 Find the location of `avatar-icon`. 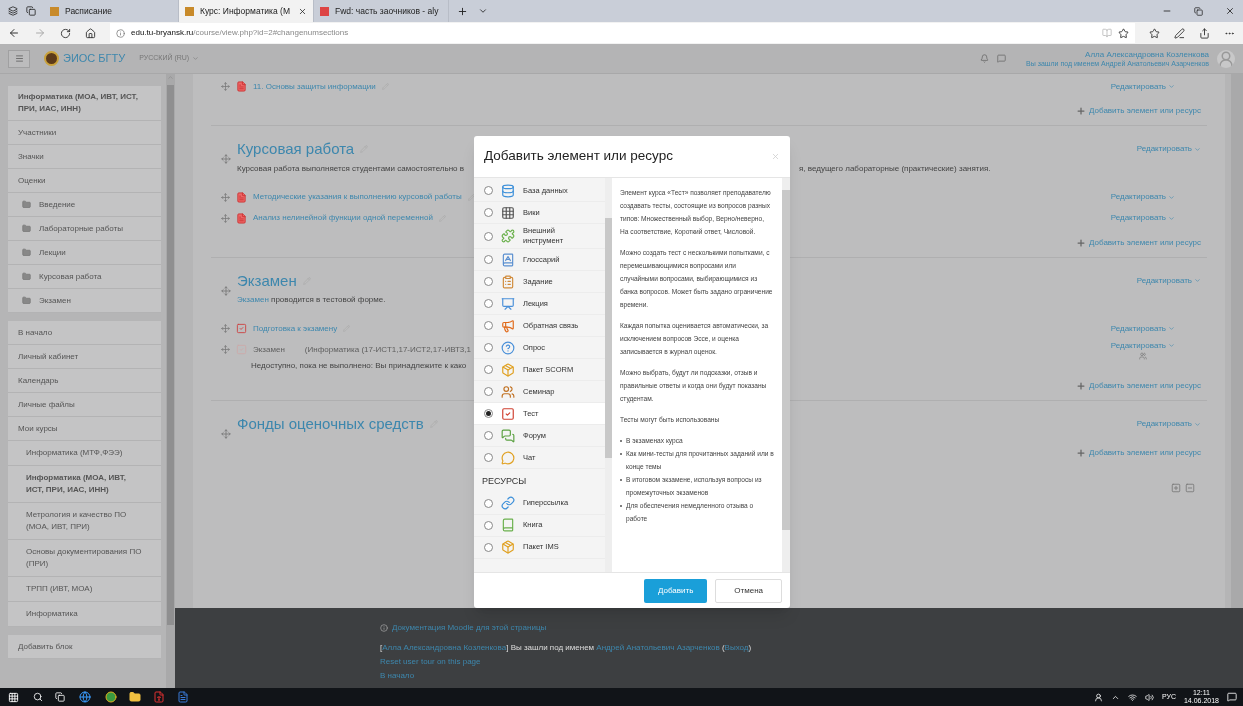

avatar-icon is located at coordinates (1226, 58).